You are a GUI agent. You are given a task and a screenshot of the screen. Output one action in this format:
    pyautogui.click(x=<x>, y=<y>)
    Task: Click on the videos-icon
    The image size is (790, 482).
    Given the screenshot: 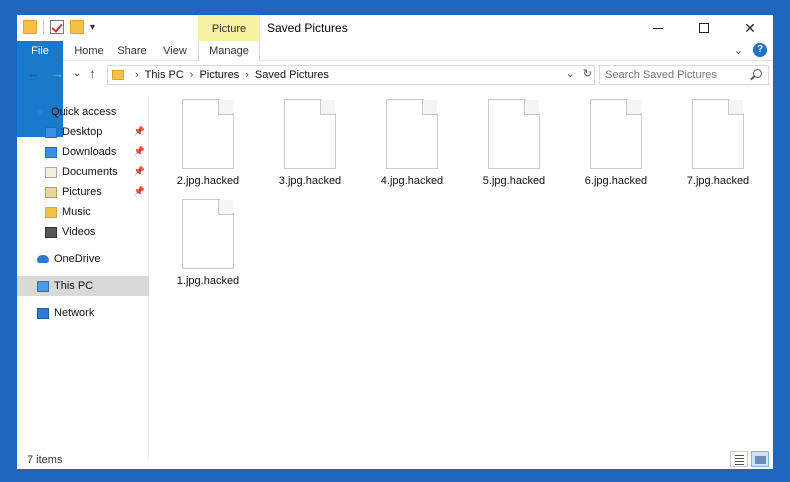 What is the action you would take?
    pyautogui.click(x=51, y=232)
    